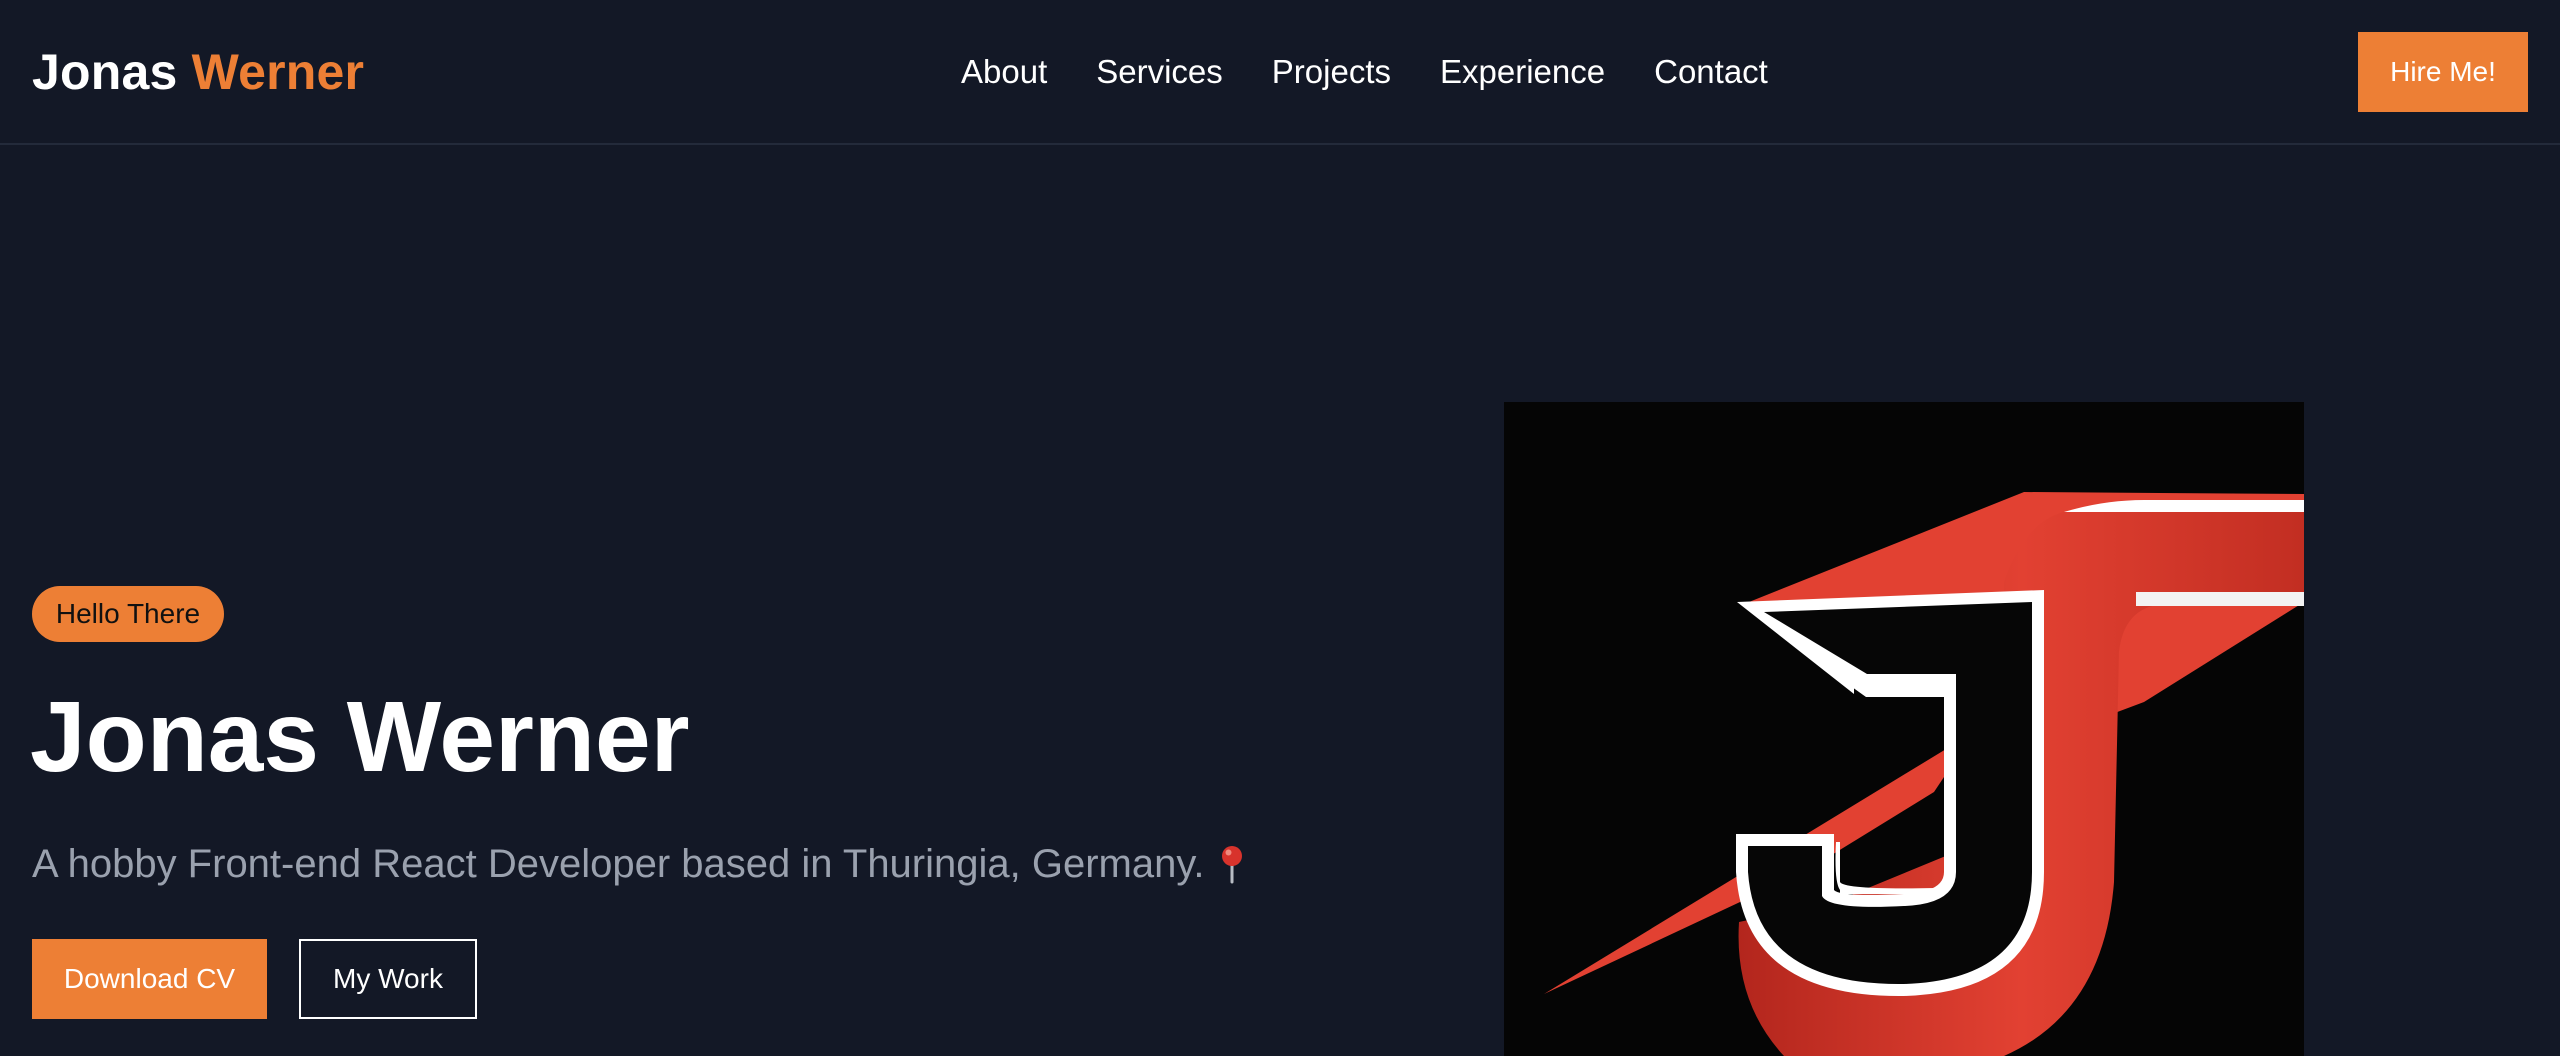 The width and height of the screenshot is (2560, 1056). What do you see at coordinates (360, 737) in the screenshot?
I see `hero-title: Jonas Werner` at bounding box center [360, 737].